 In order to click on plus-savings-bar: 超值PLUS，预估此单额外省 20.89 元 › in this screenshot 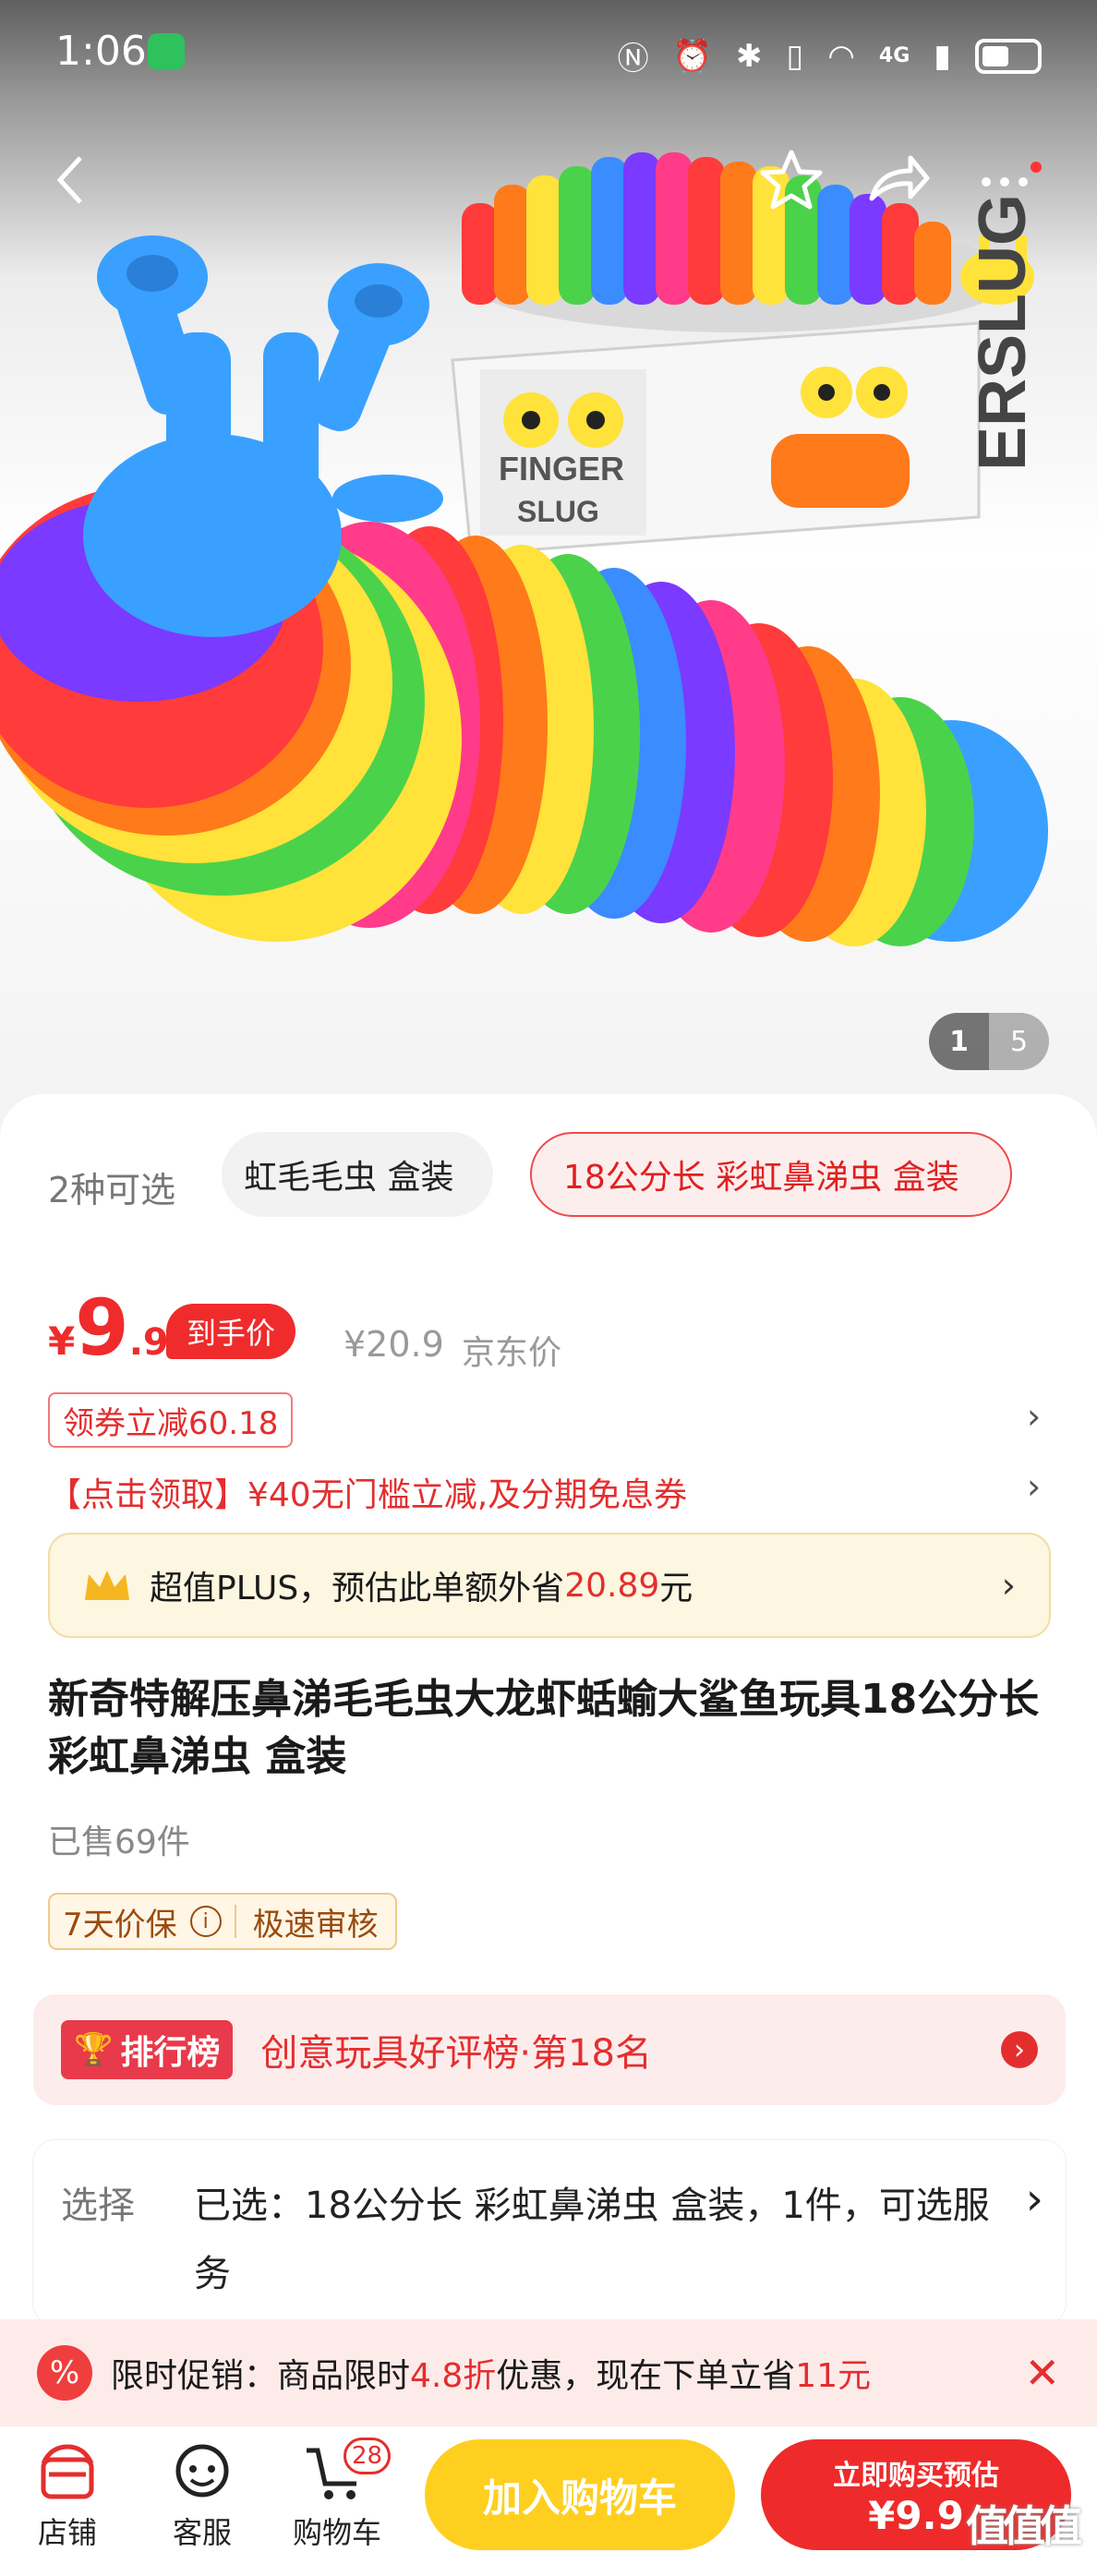, I will do `click(549, 1585)`.